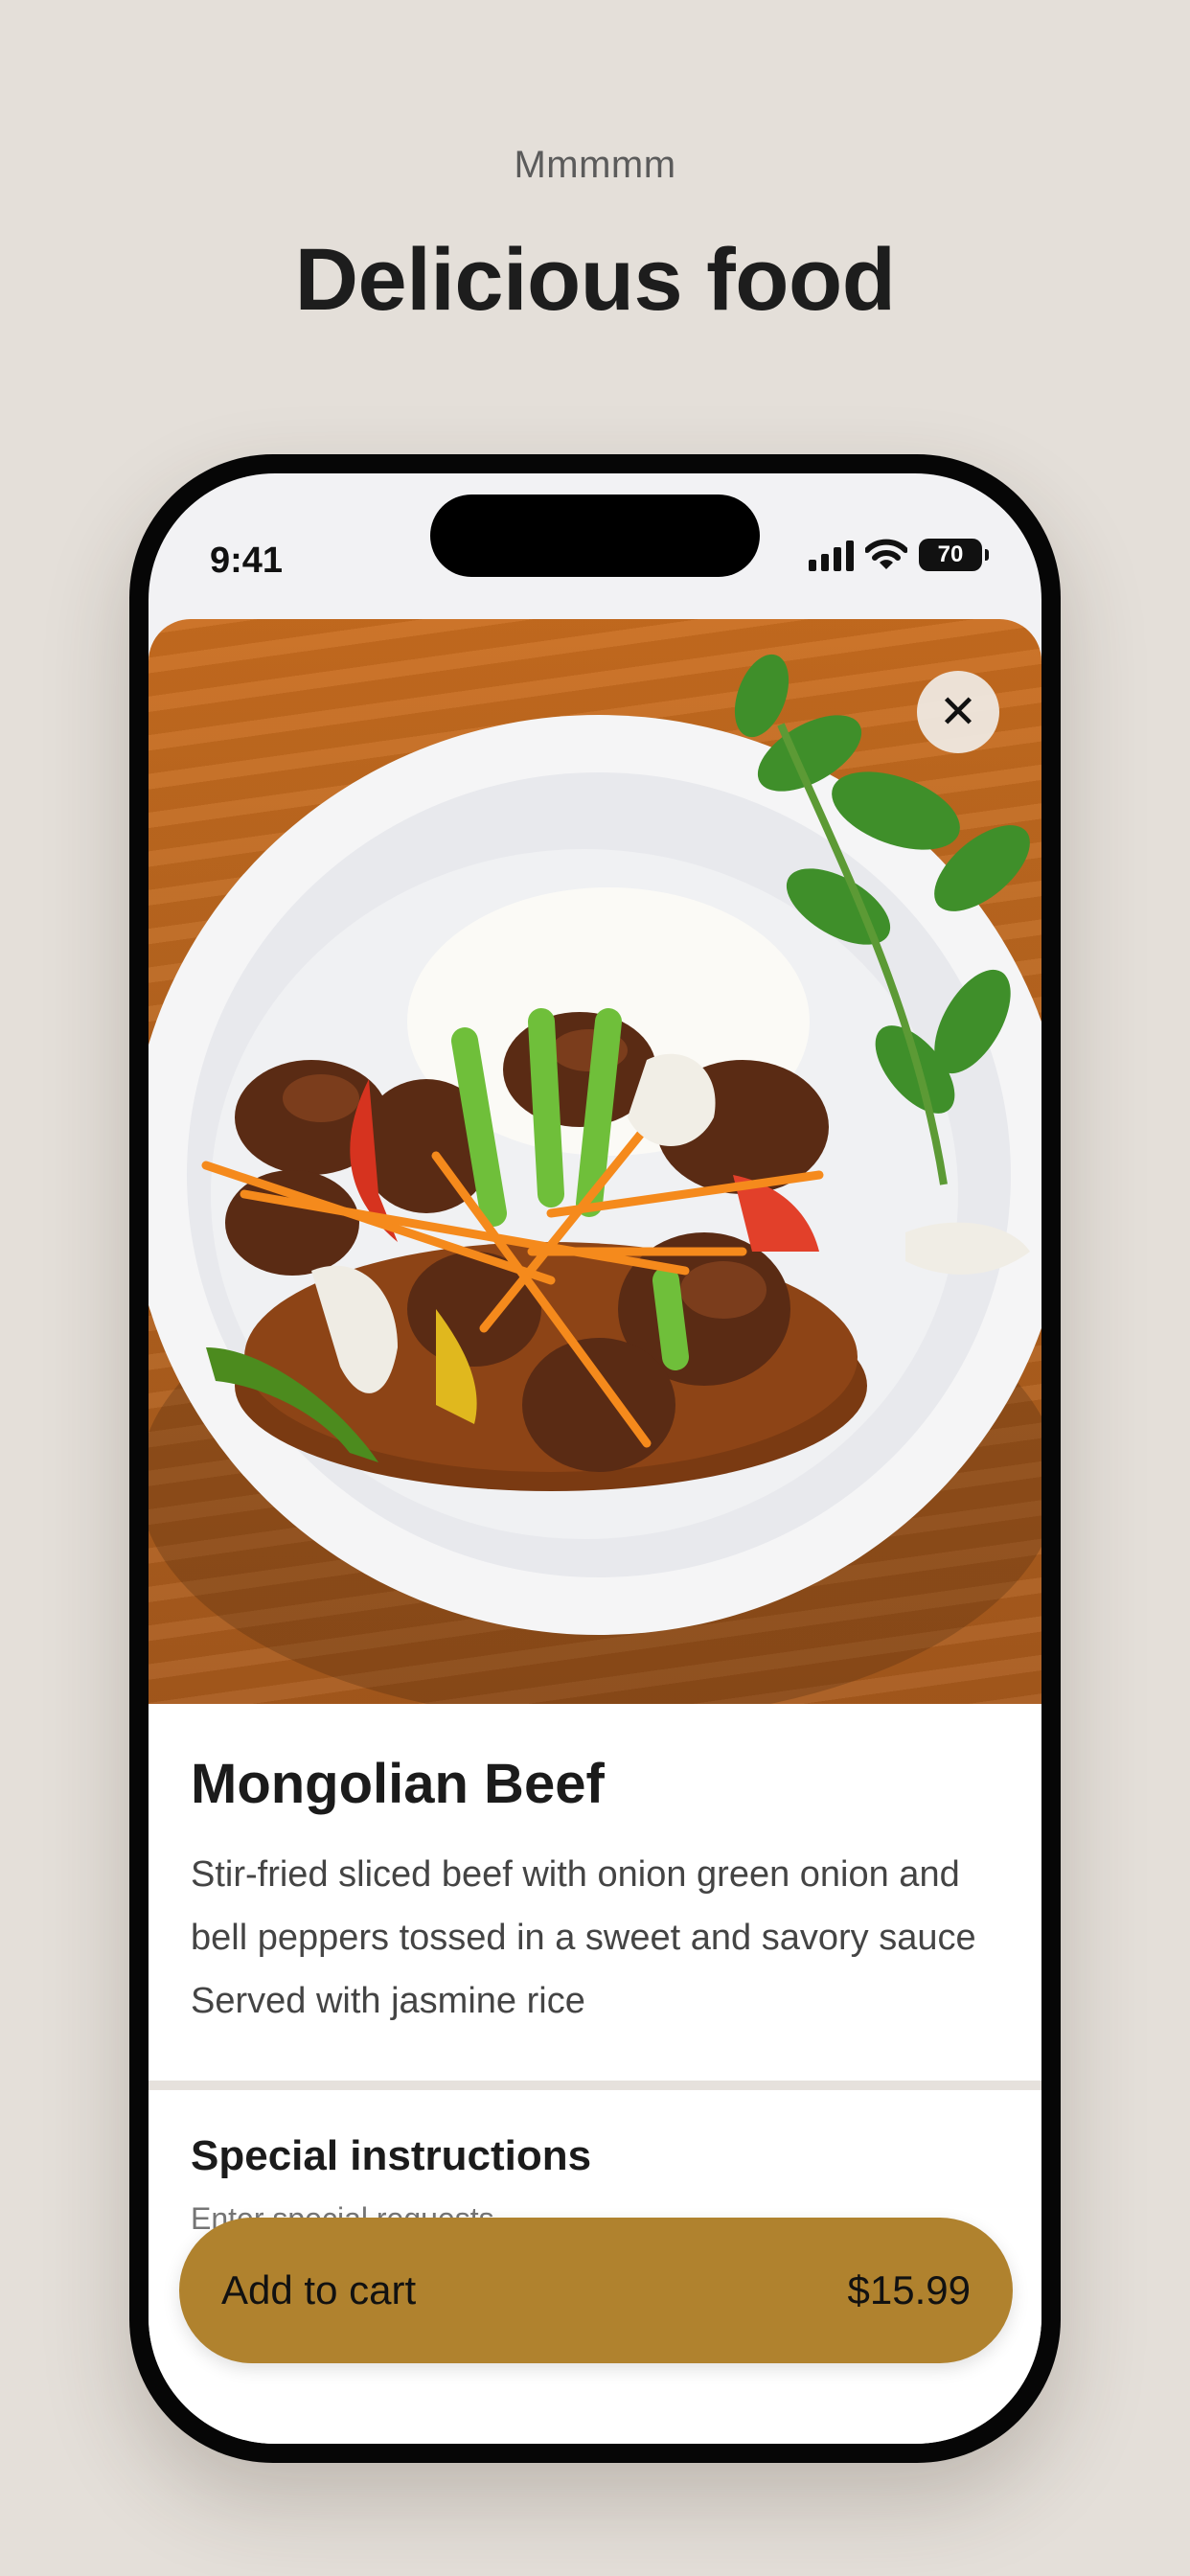 The image size is (1190, 2576). I want to click on page-eyebrow: Mmmmm, so click(595, 165).